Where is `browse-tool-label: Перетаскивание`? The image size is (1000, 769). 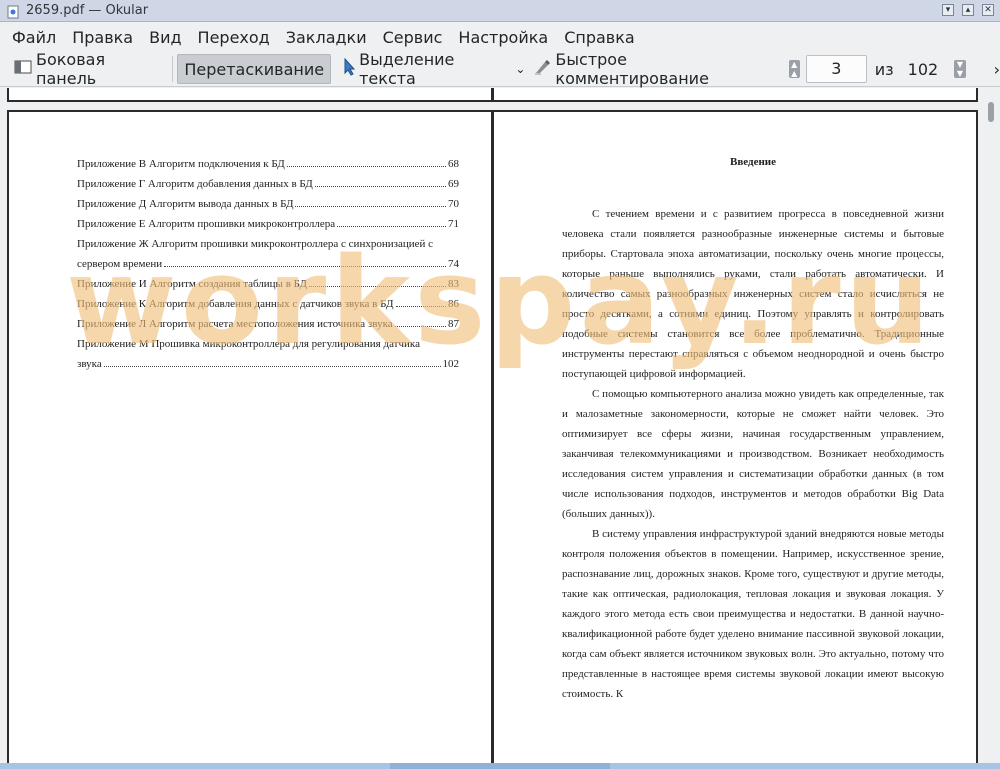
browse-tool-label: Перетаскивание is located at coordinates (254, 69).